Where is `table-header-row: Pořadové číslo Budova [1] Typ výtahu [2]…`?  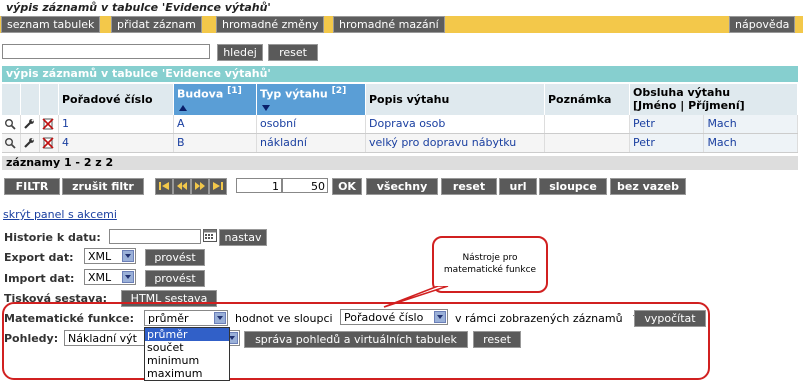
table-header-row: Pořadové číslo Budova [1] Typ výtahu [2]… is located at coordinates (400, 99).